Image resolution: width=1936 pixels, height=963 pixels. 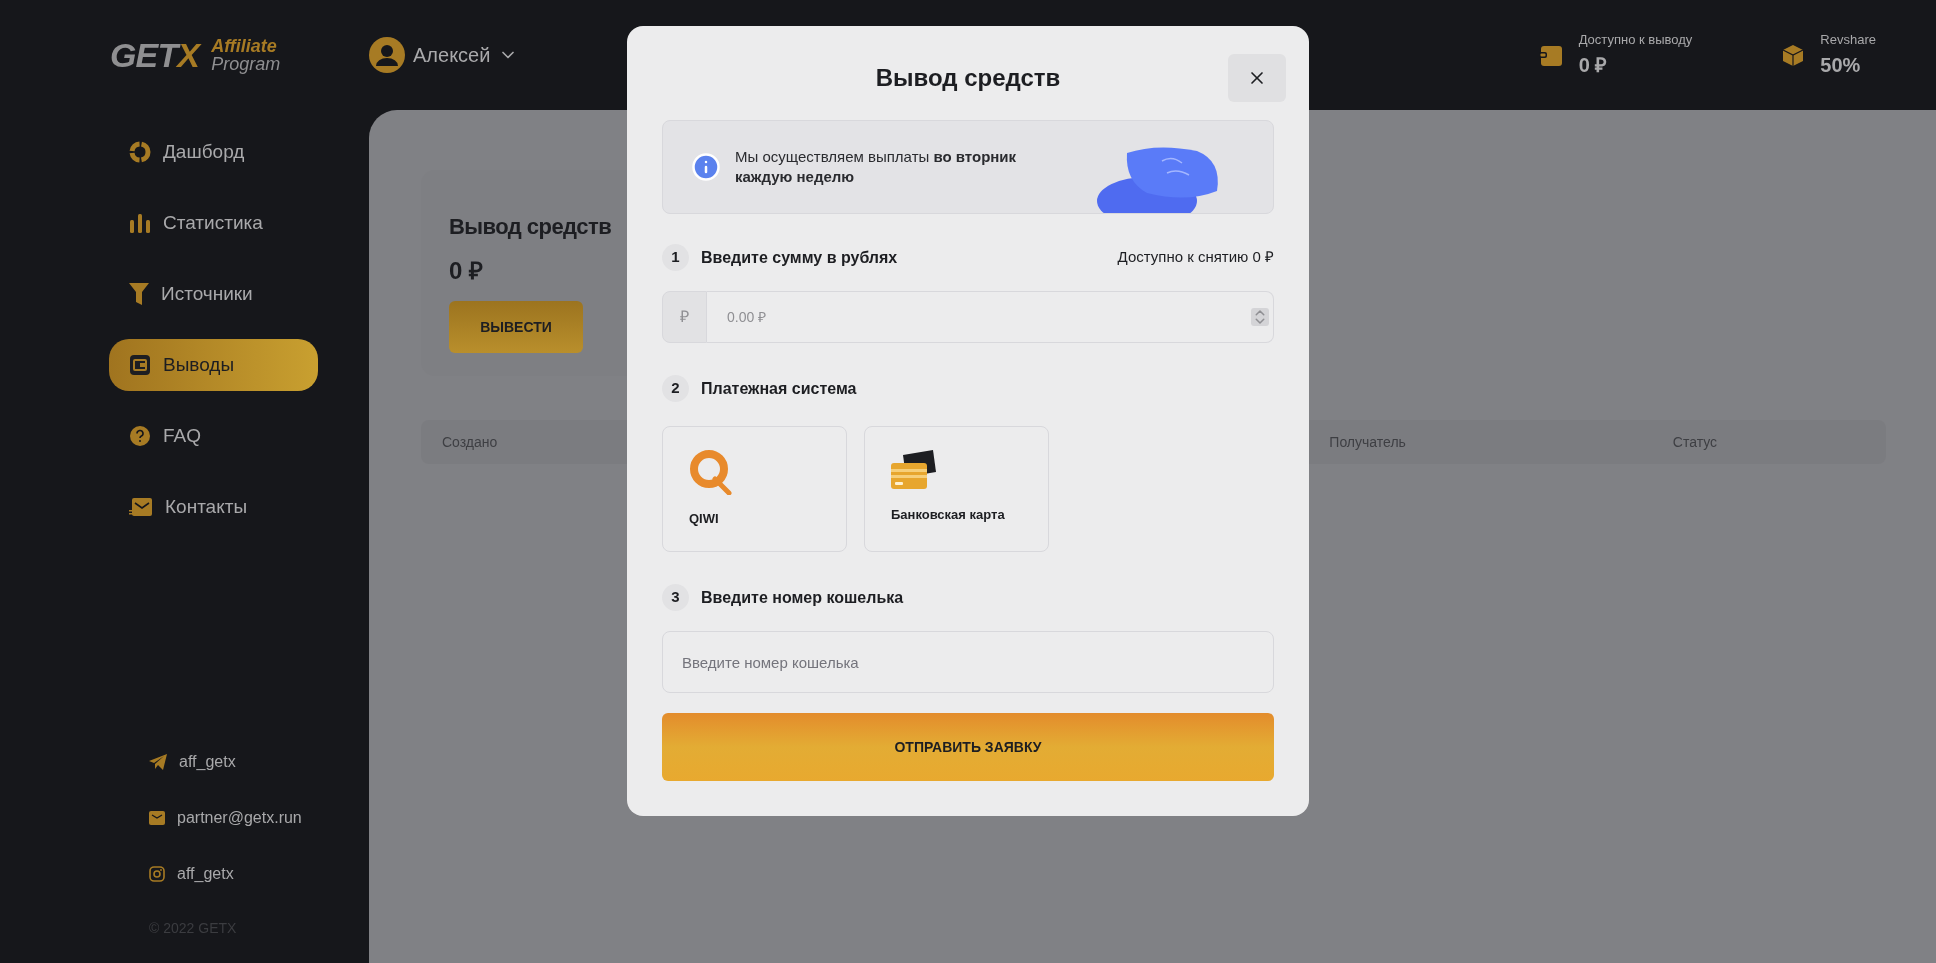 What do you see at coordinates (675, 597) in the screenshot?
I see `step-number: 3` at bounding box center [675, 597].